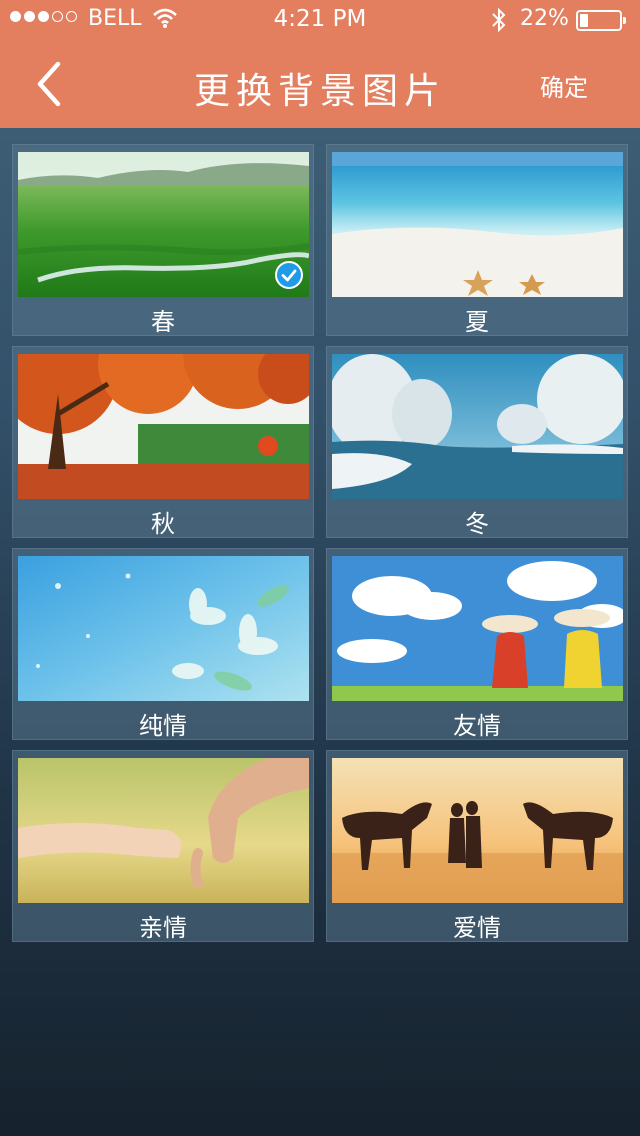 The height and width of the screenshot is (1136, 640). Describe the element at coordinates (289, 275) in the screenshot. I see `selected-check-icon` at that location.